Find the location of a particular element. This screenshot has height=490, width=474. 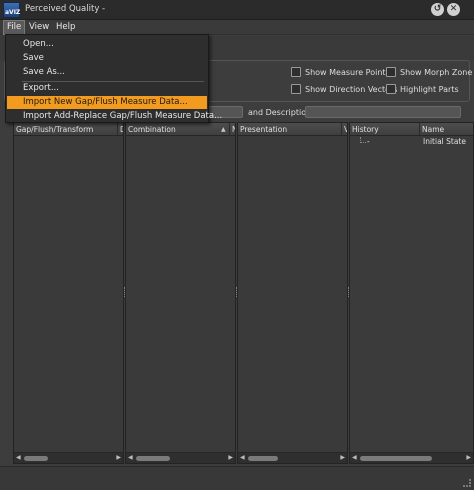

menu-view: View is located at coordinates (39, 27).